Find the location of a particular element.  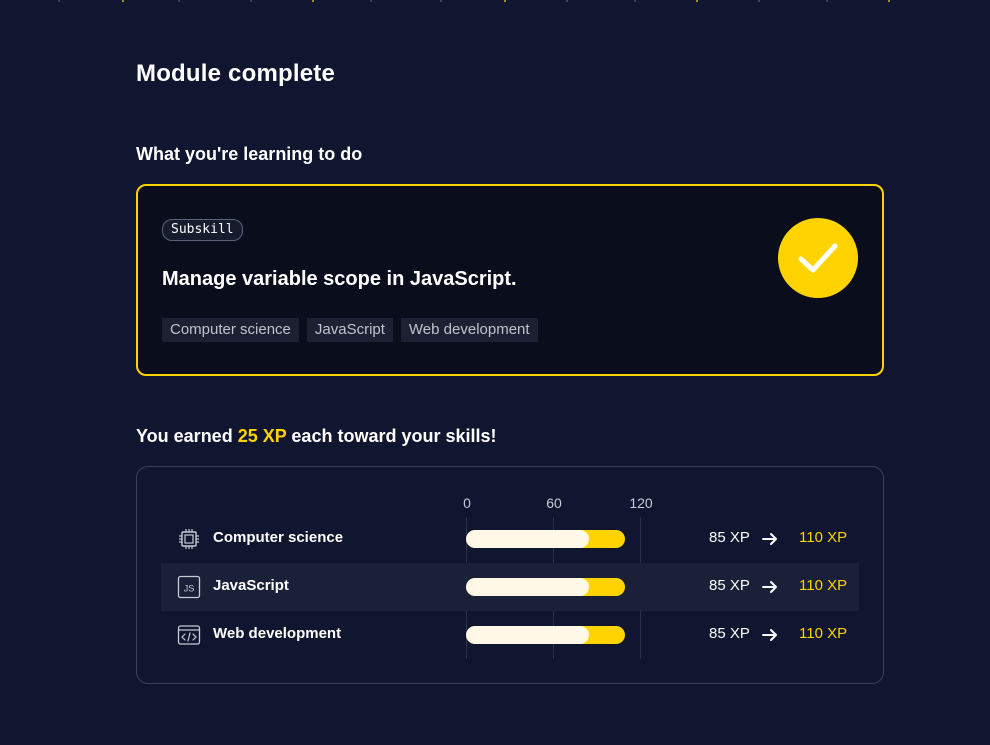

chip-icon is located at coordinates (189, 539).